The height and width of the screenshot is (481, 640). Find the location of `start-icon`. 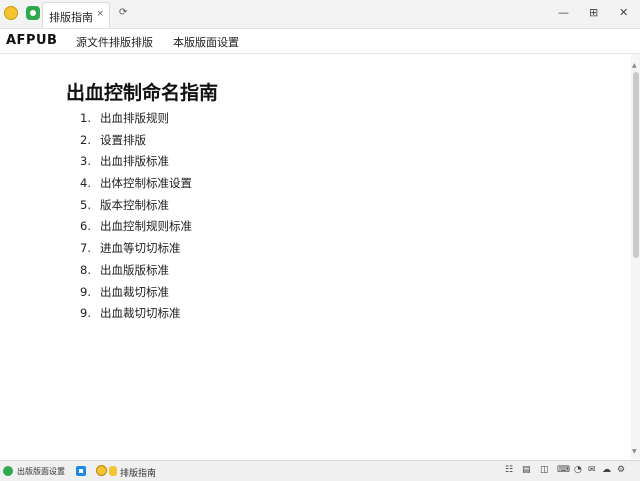

start-icon is located at coordinates (8, 471).